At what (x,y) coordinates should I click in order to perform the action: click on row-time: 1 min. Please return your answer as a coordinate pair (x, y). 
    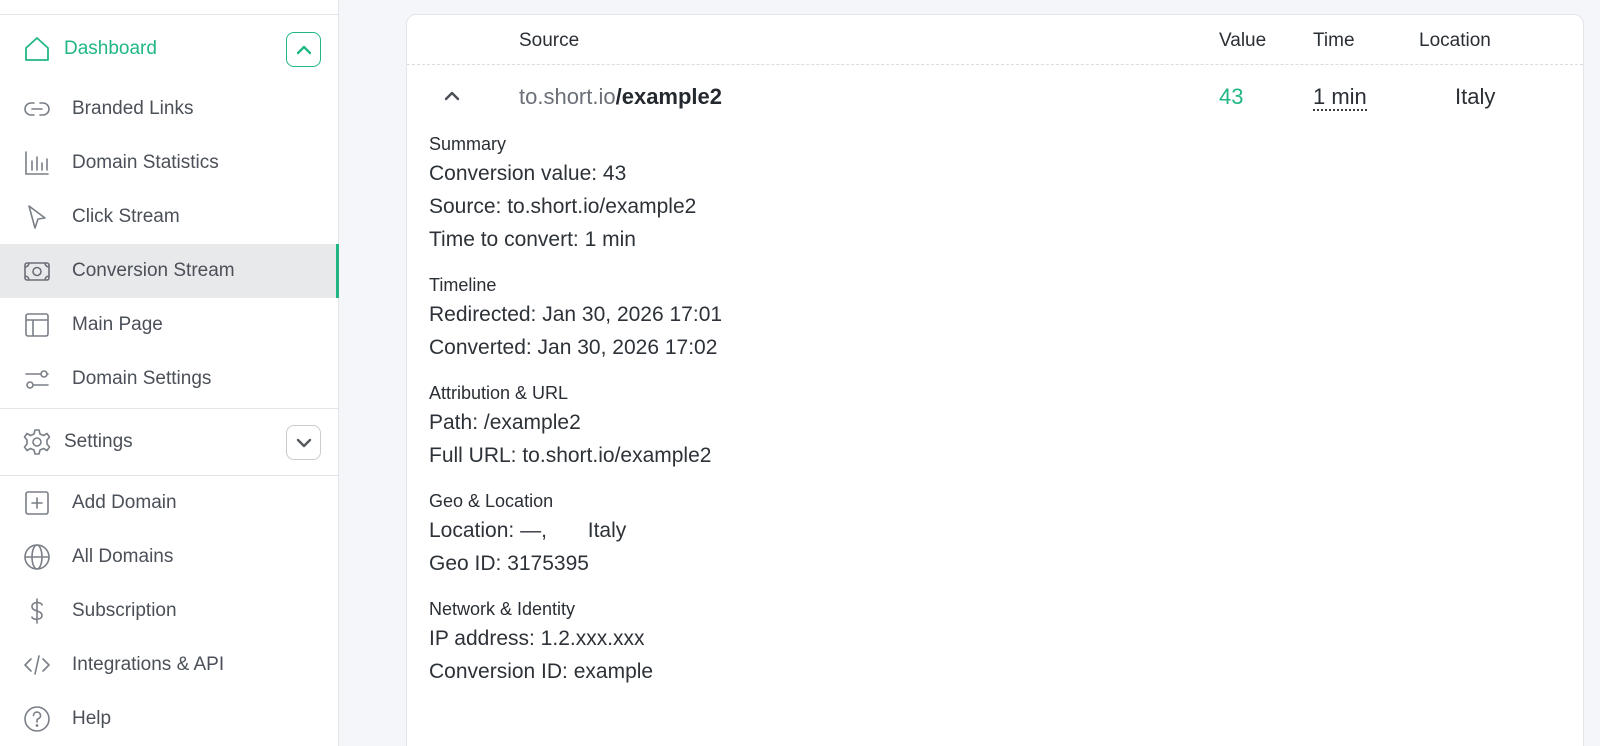
    Looking at the image, I should click on (1340, 97).